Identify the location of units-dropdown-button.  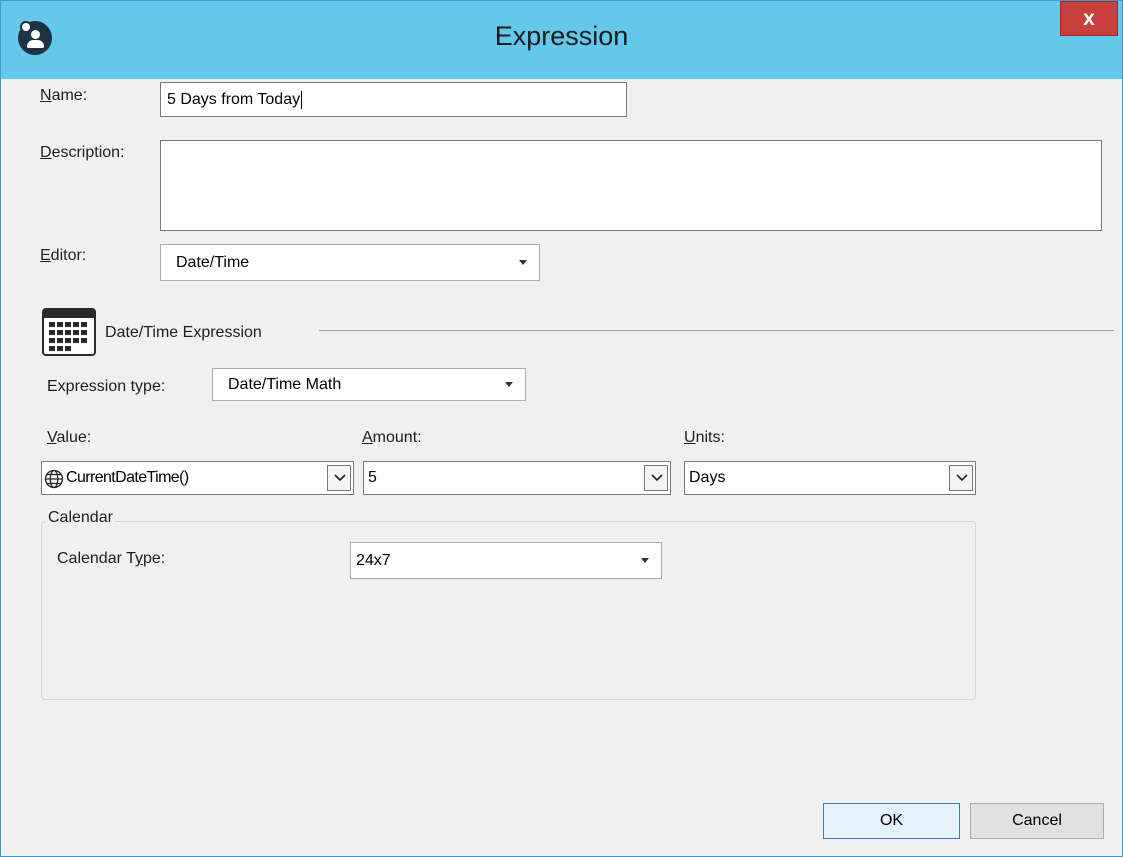
(961, 478).